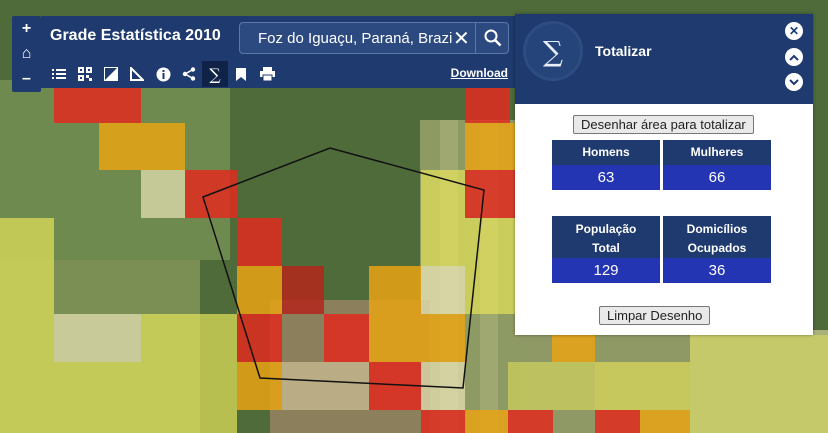  I want to click on app-title: Grade Estatística 2010, so click(135, 35).